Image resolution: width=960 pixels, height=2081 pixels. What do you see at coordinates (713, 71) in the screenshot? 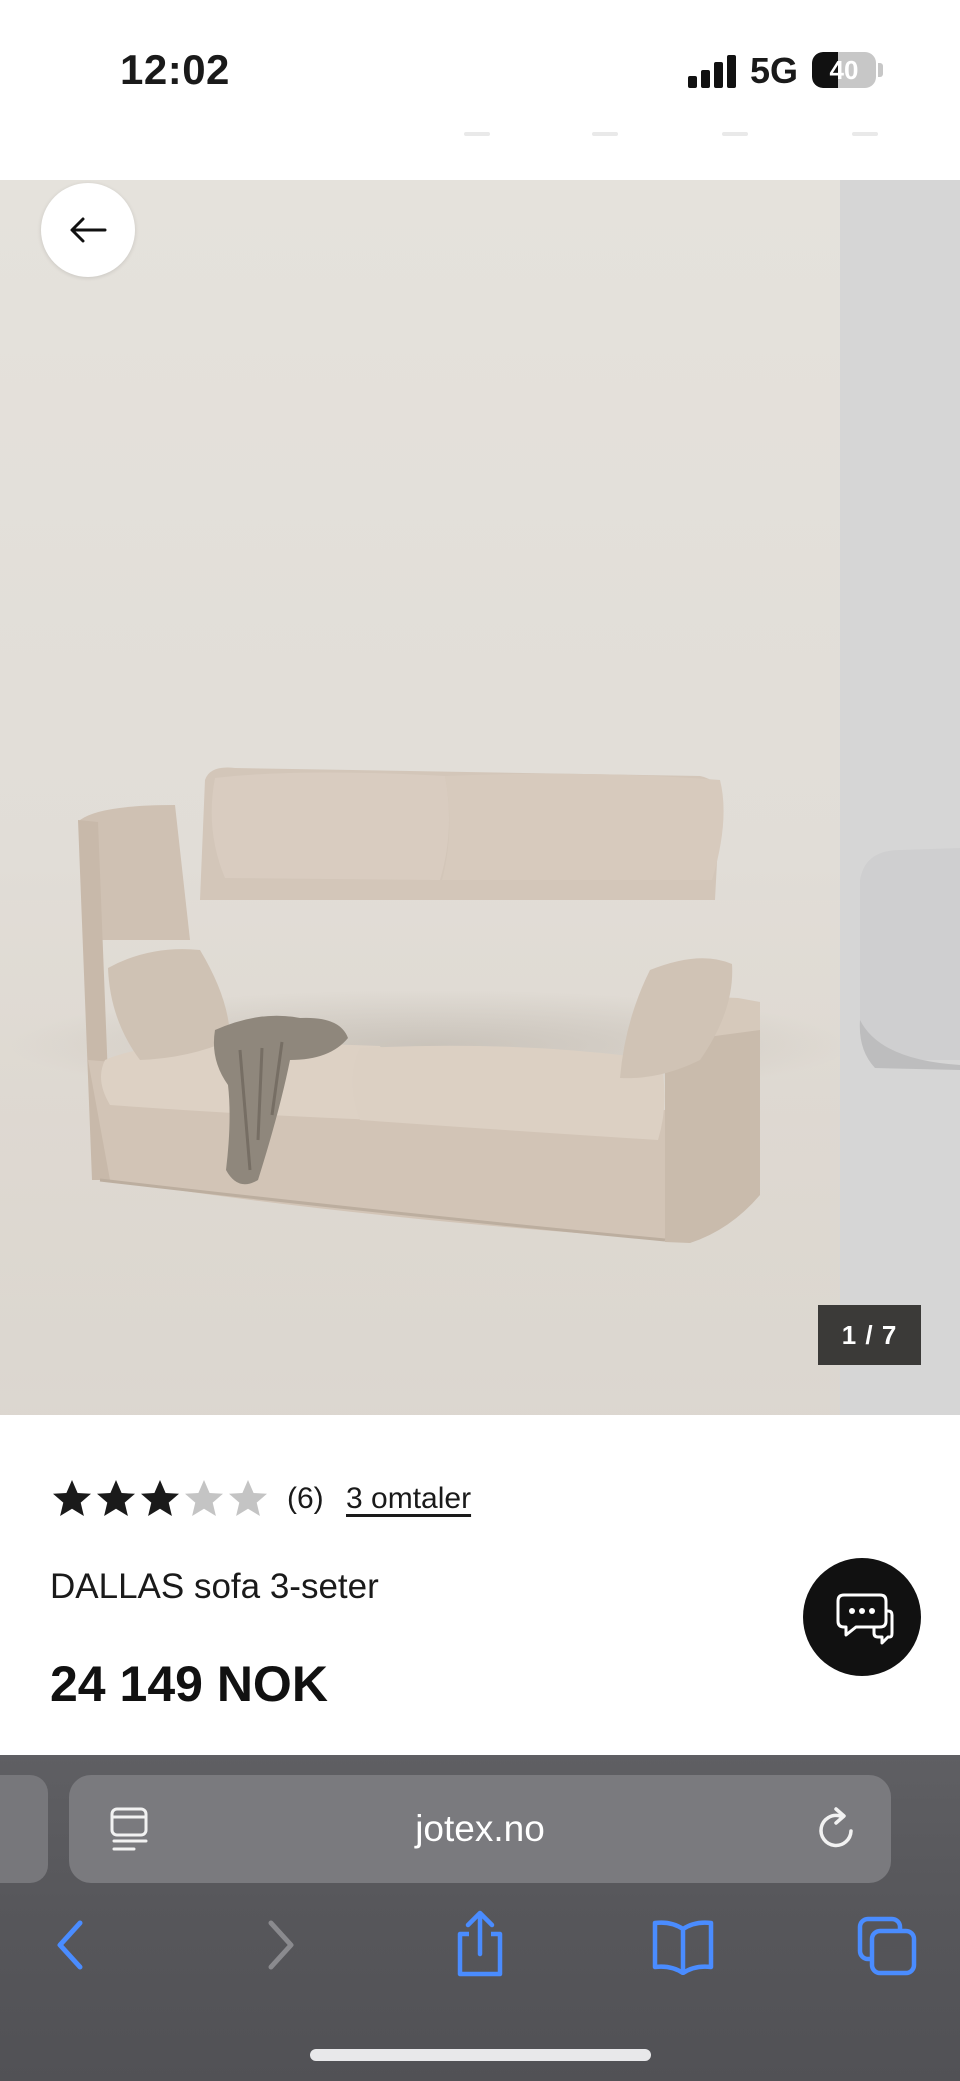
I see `cellular-signal-icon` at bounding box center [713, 71].